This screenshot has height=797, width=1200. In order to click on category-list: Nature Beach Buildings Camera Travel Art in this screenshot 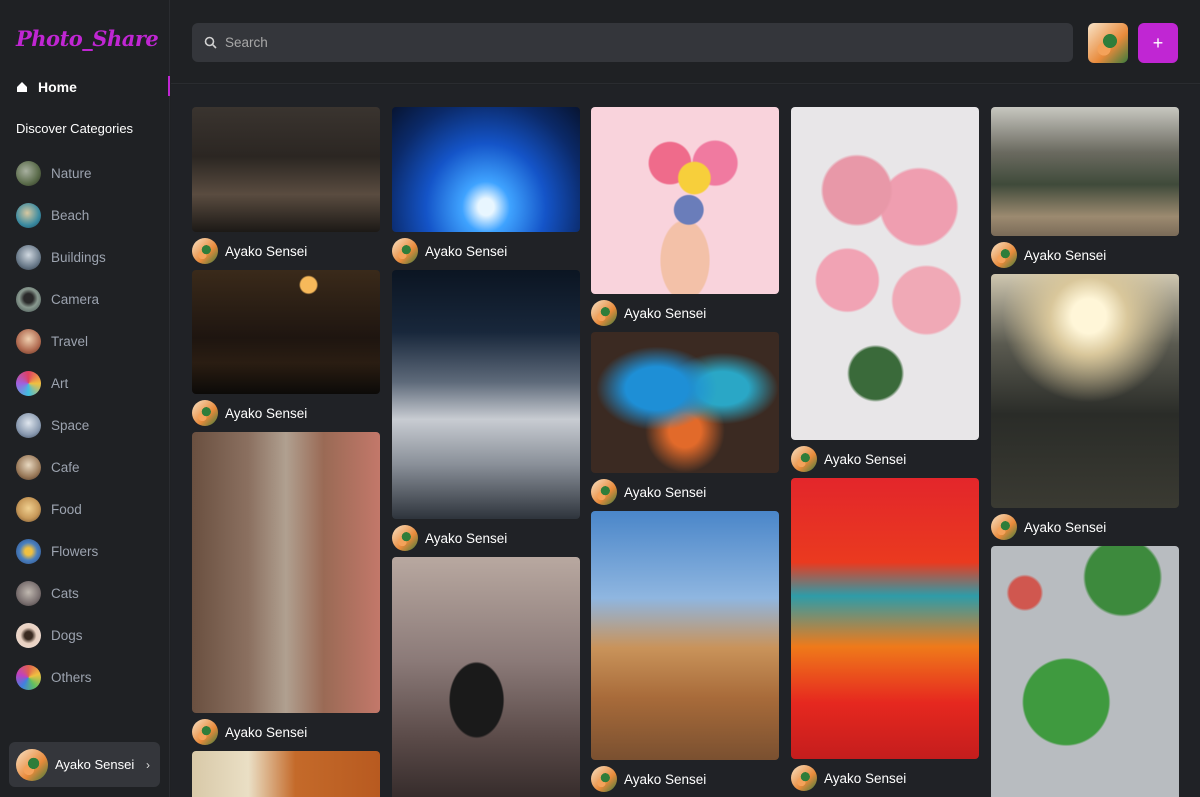, I will do `click(91, 425)`.